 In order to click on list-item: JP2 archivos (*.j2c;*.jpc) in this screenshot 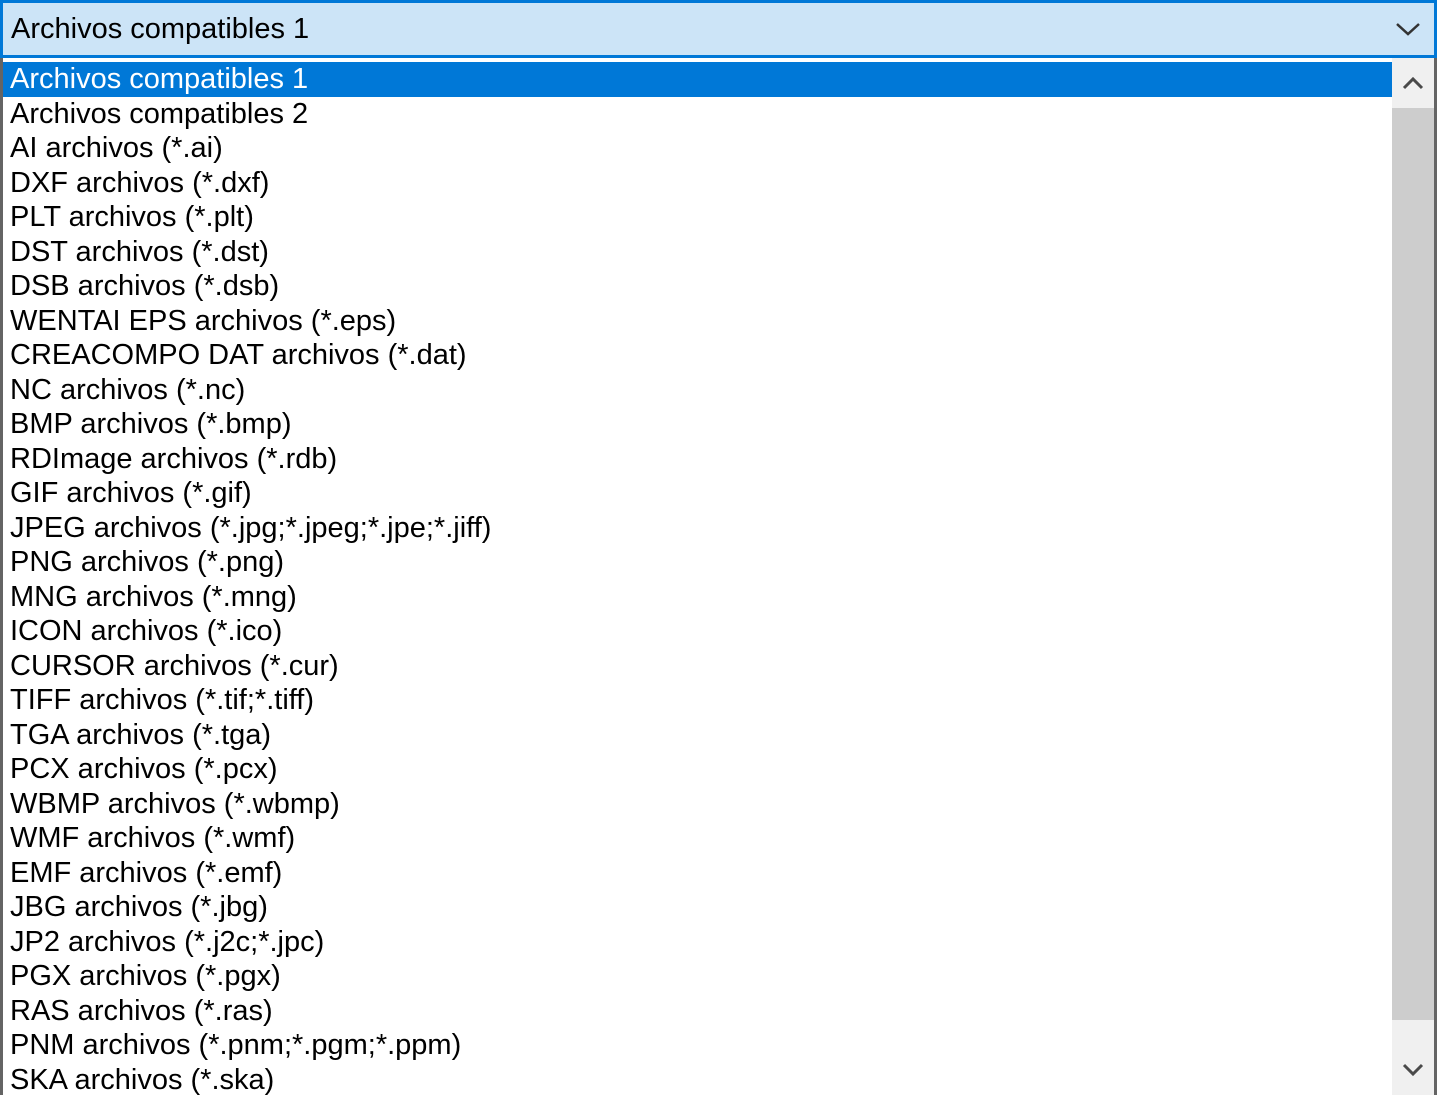, I will do `click(698, 942)`.